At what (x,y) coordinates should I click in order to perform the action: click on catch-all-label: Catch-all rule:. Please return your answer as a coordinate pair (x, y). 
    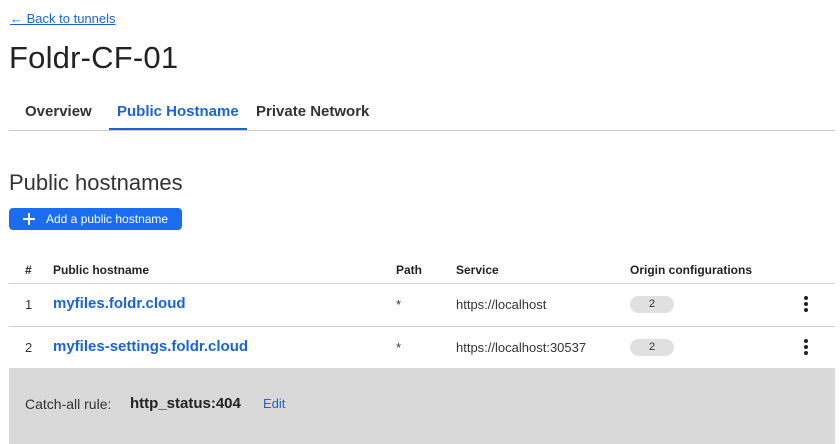
    Looking at the image, I should click on (68, 404).